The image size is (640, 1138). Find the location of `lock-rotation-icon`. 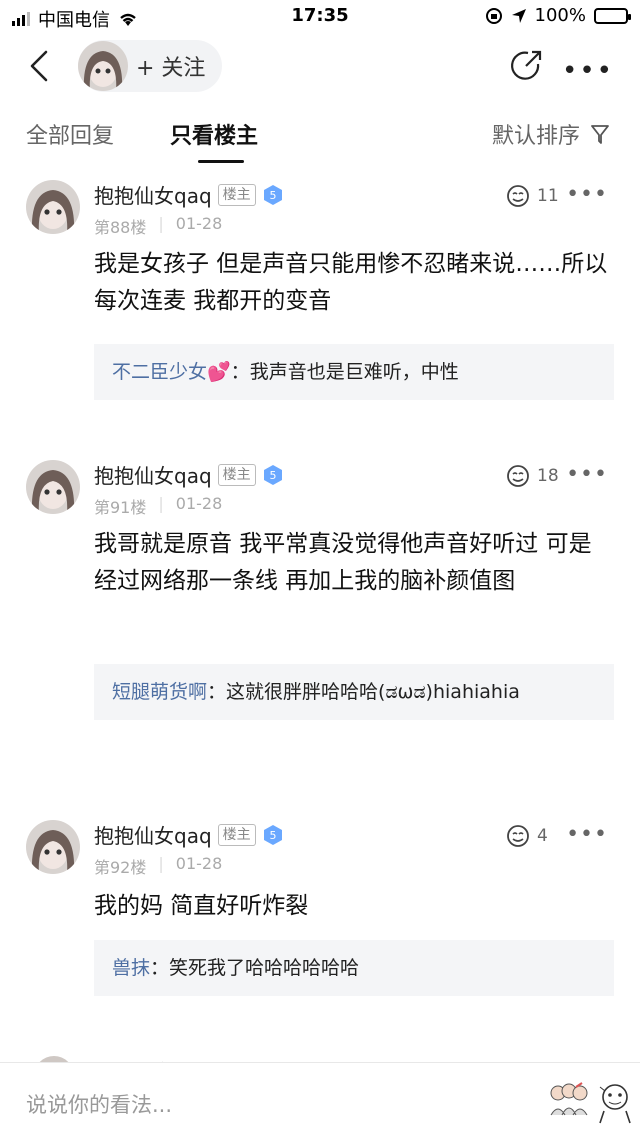

lock-rotation-icon is located at coordinates (493, 15).